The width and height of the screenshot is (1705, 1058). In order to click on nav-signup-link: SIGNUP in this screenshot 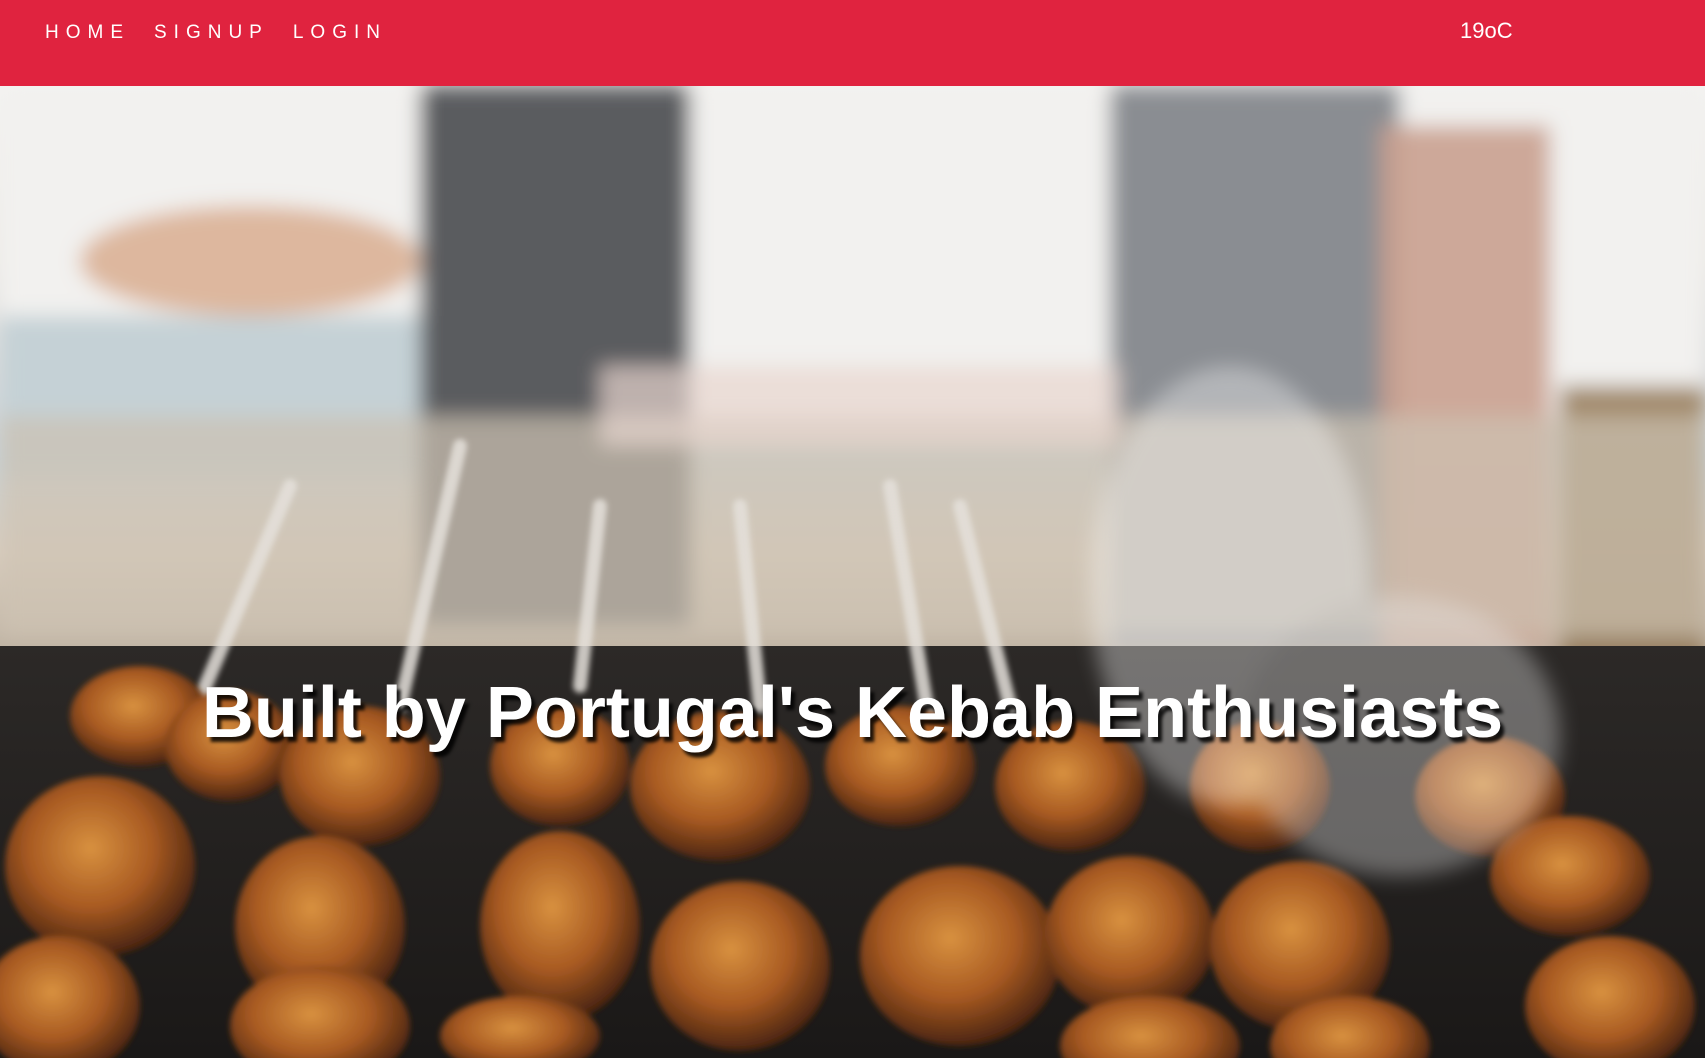, I will do `click(211, 33)`.